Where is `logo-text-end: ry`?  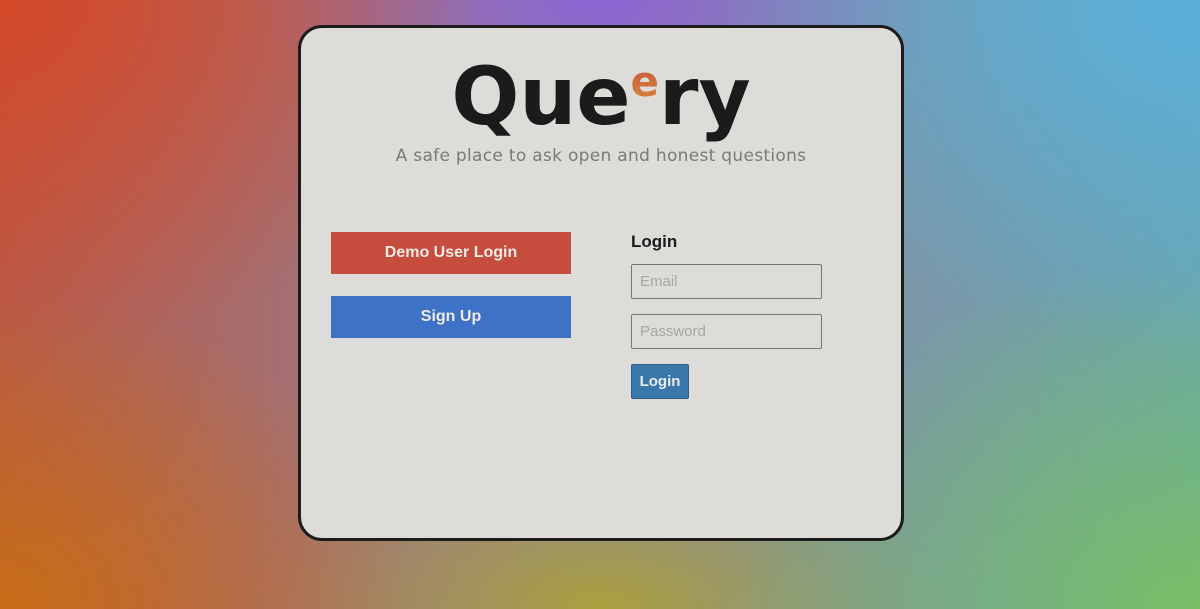 logo-text-end: ry is located at coordinates (705, 96).